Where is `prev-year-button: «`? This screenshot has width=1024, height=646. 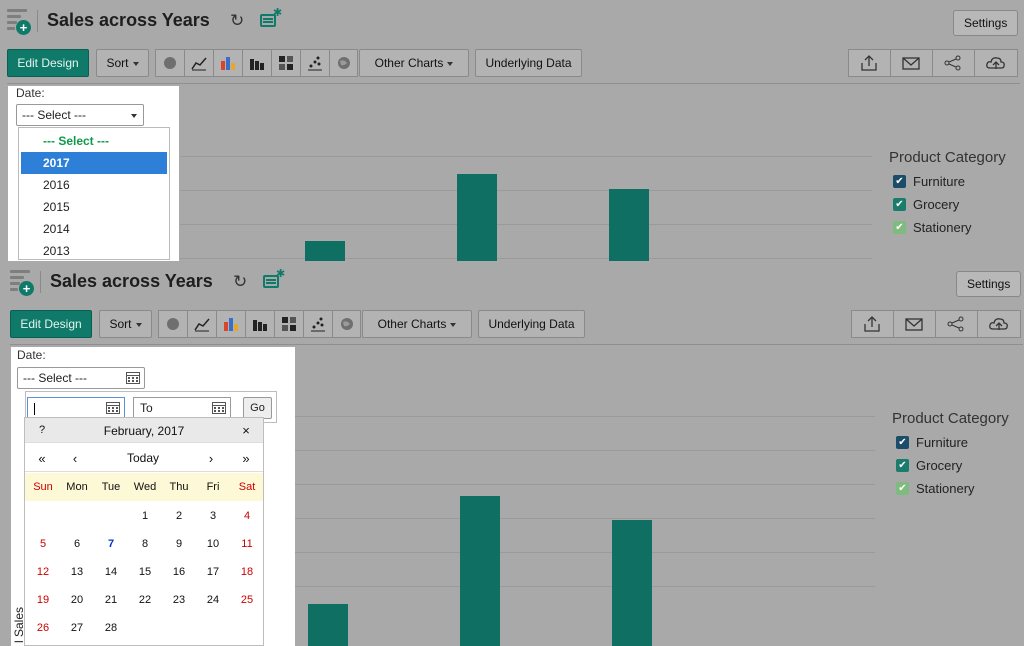 prev-year-button: « is located at coordinates (42, 458).